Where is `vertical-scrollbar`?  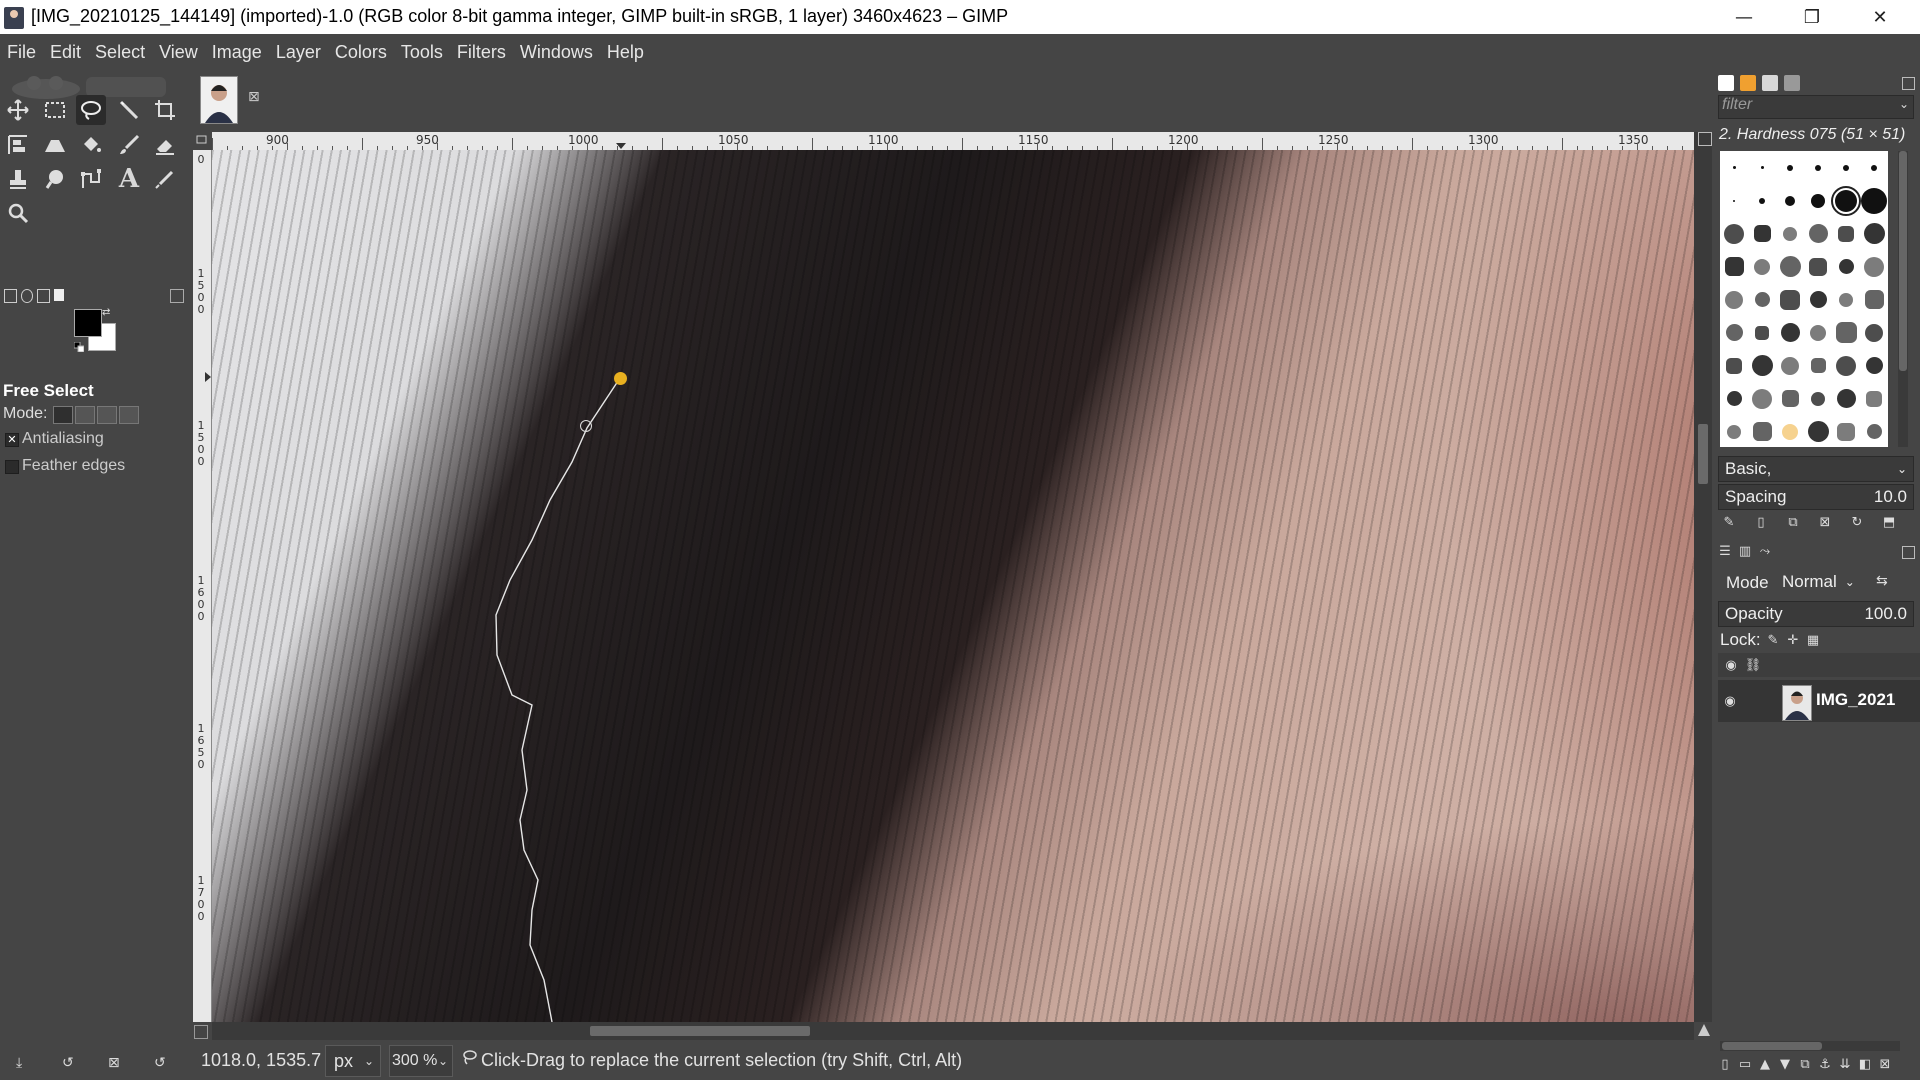
vertical-scrollbar is located at coordinates (1703, 577).